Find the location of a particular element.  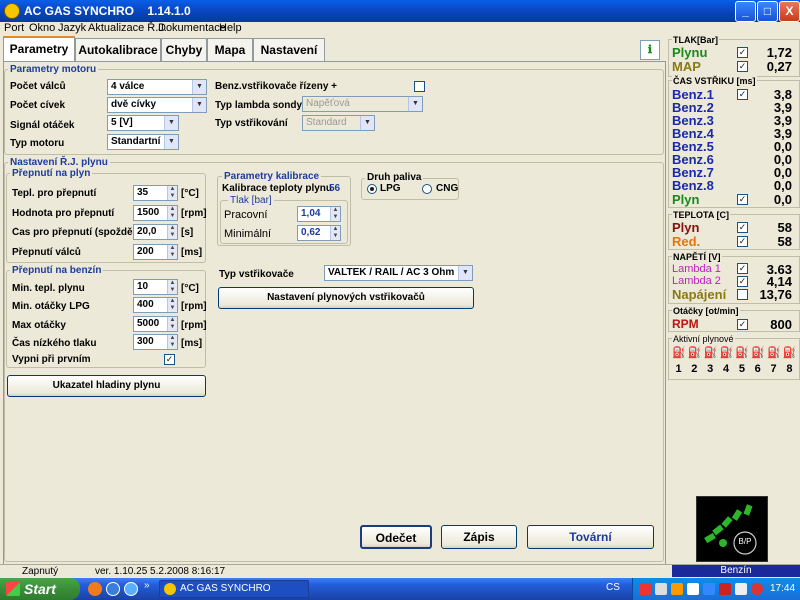

napajeni-checkbox is located at coordinates (742, 294).